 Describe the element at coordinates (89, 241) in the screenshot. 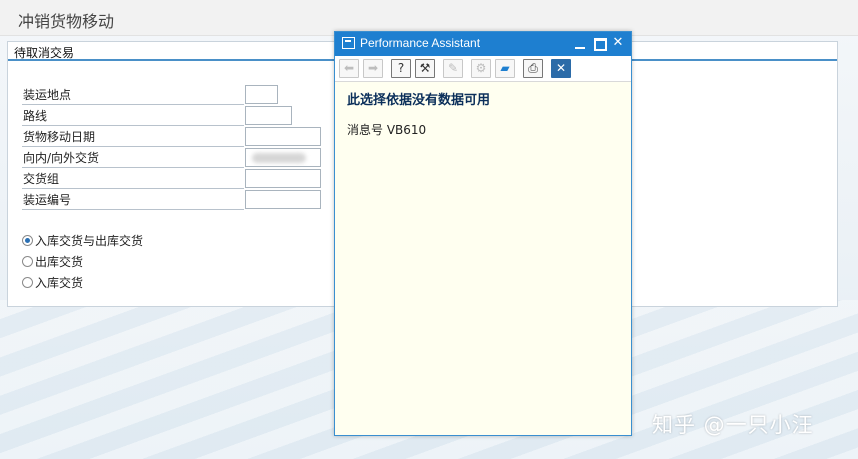

I see `radio-label: 入库交货与出库交货` at that location.